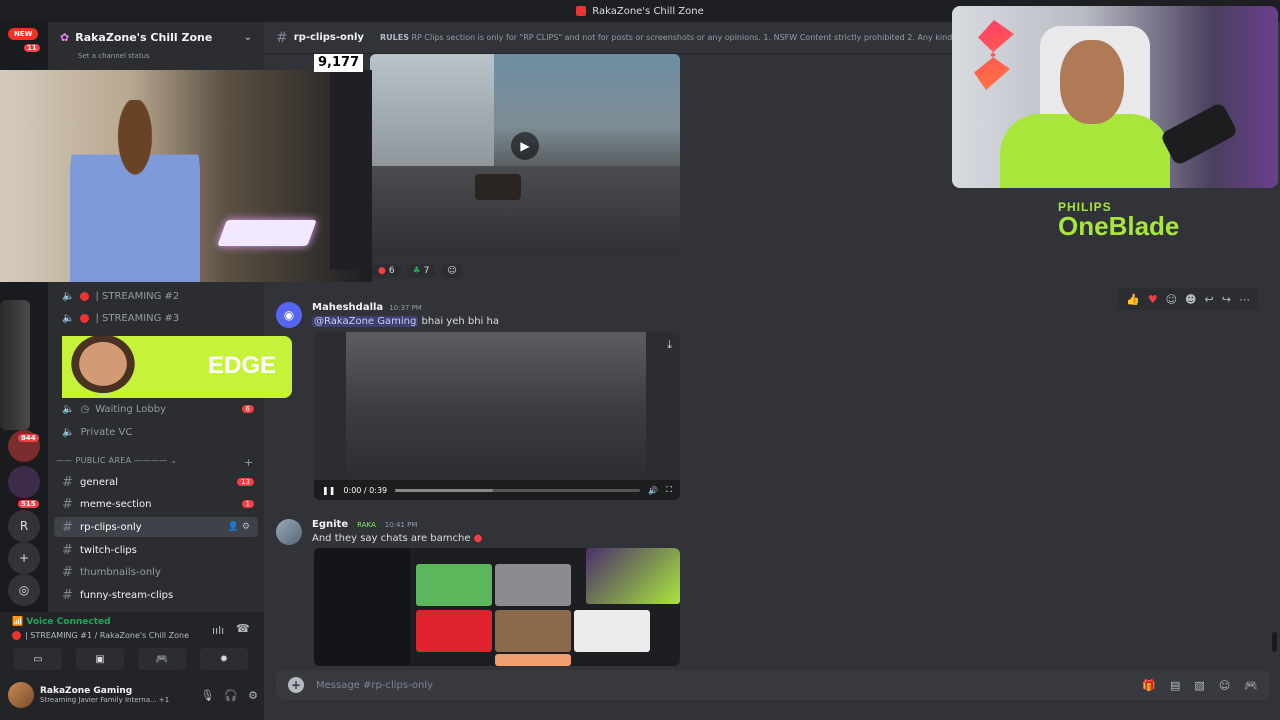 This screenshot has width=1280, height=720. I want to click on channel-general: # general 13, so click(158, 482).